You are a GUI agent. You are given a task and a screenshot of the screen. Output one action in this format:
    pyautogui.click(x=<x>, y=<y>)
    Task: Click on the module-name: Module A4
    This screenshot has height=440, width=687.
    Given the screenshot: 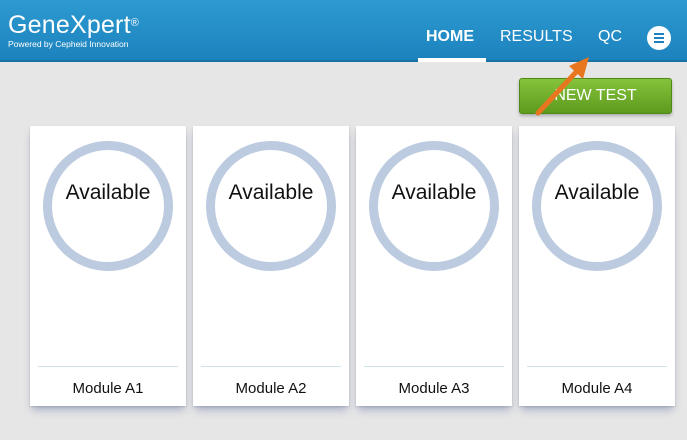 What is the action you would take?
    pyautogui.click(x=597, y=388)
    